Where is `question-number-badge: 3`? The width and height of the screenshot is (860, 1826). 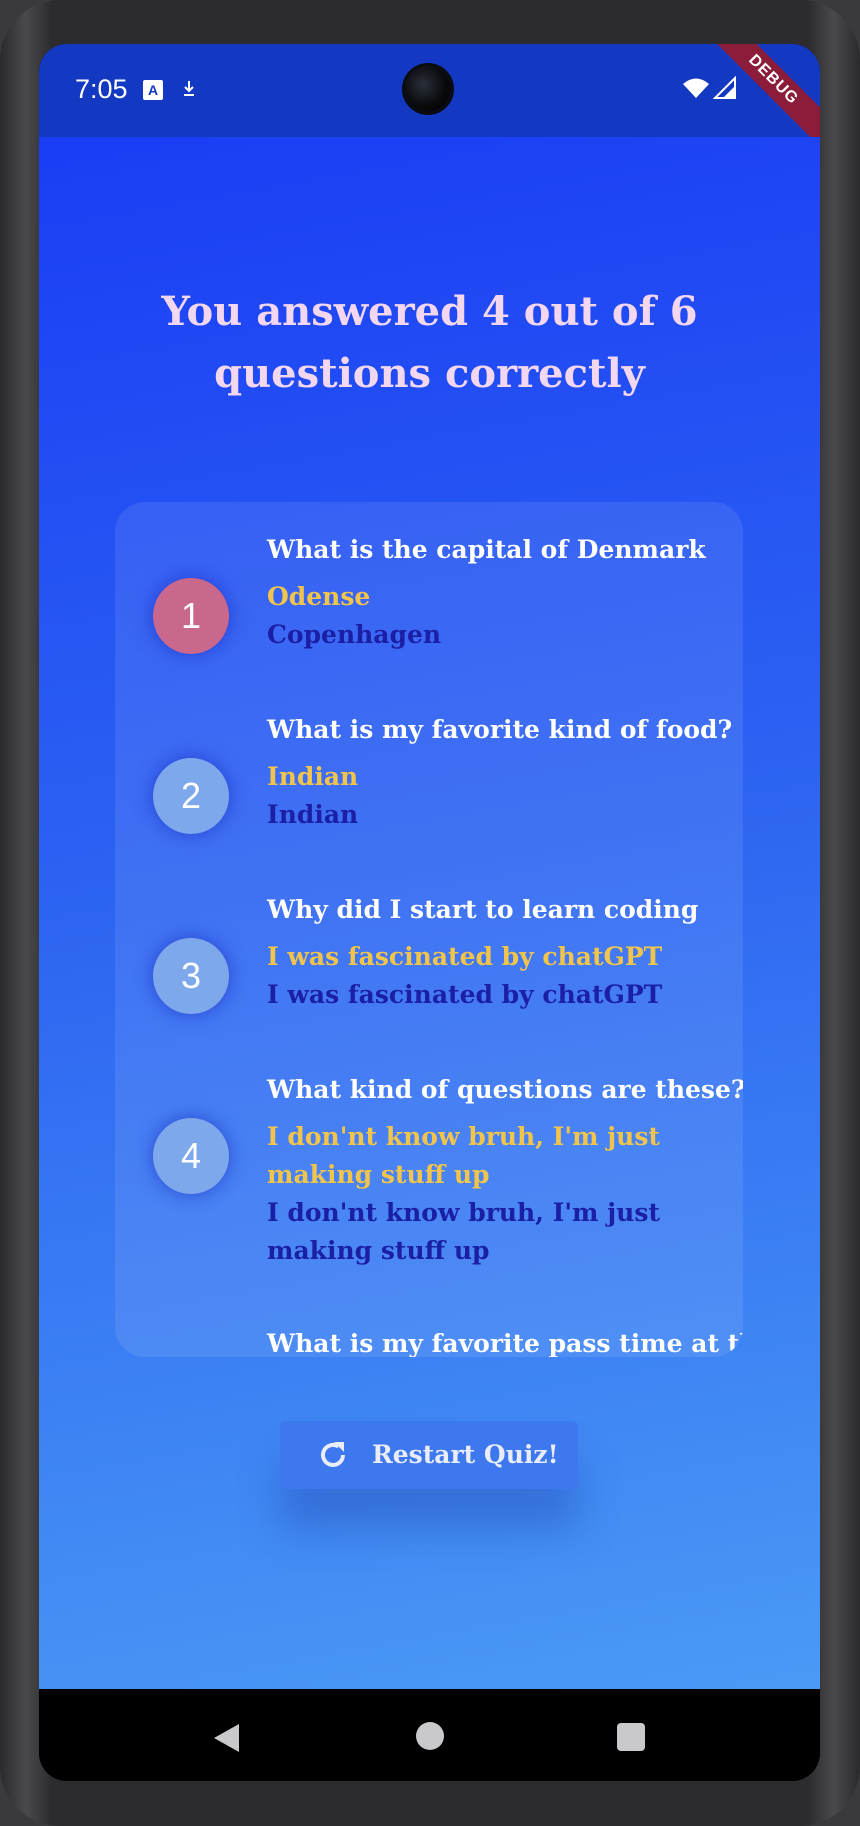 question-number-badge: 3 is located at coordinates (191, 976).